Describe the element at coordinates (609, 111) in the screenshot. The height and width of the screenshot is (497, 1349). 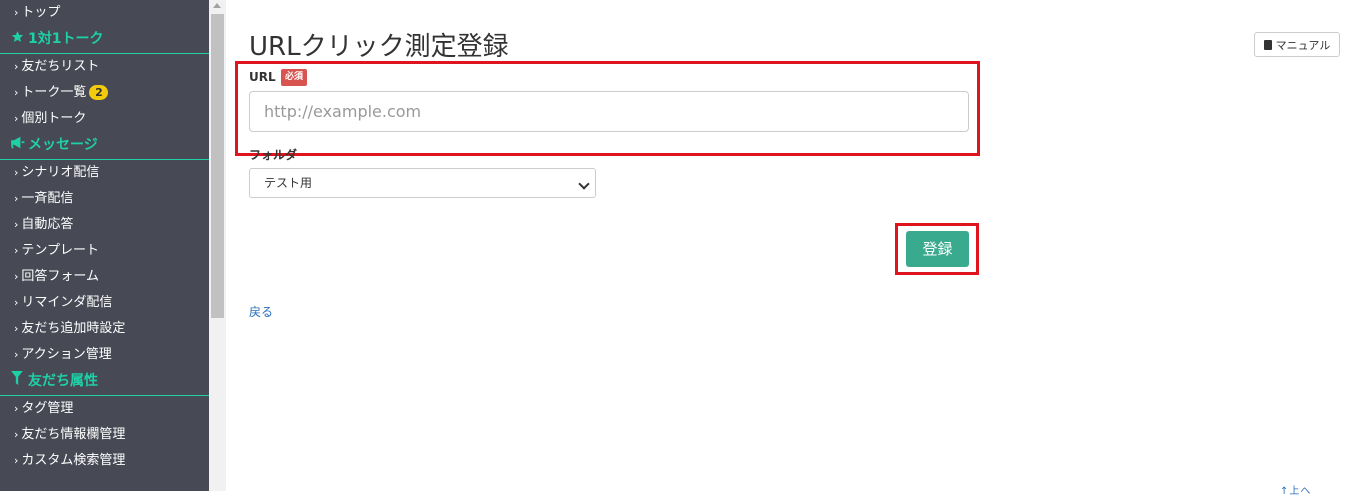
I see `url-input` at that location.